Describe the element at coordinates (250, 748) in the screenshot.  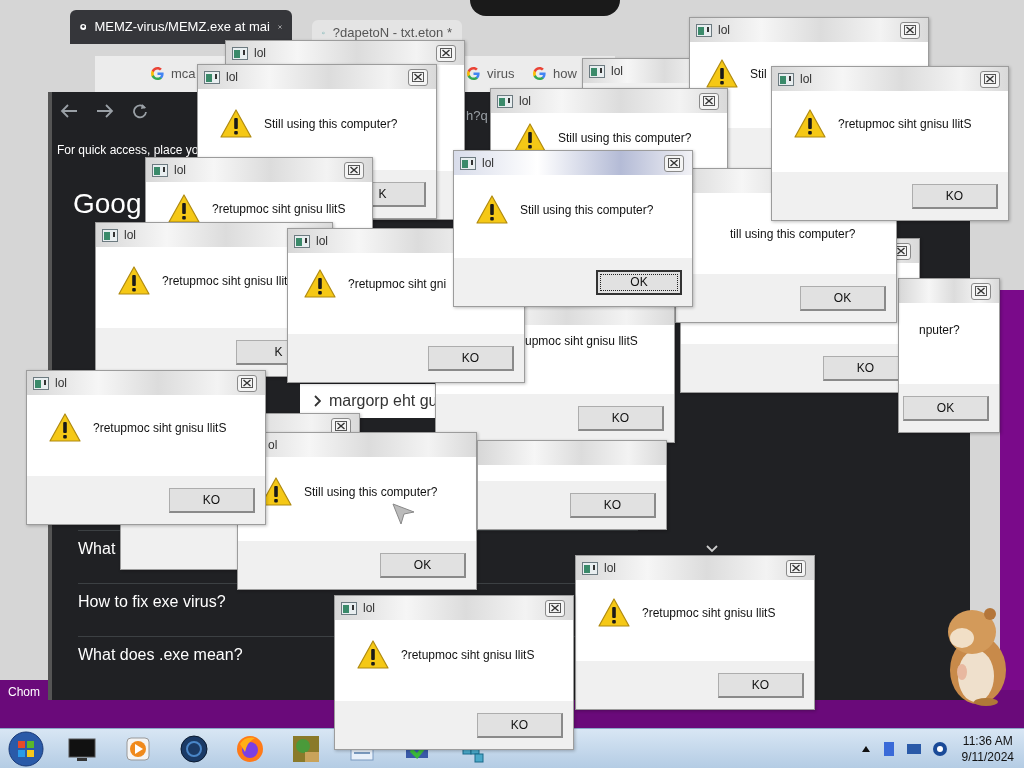
I see `browser-icon` at that location.